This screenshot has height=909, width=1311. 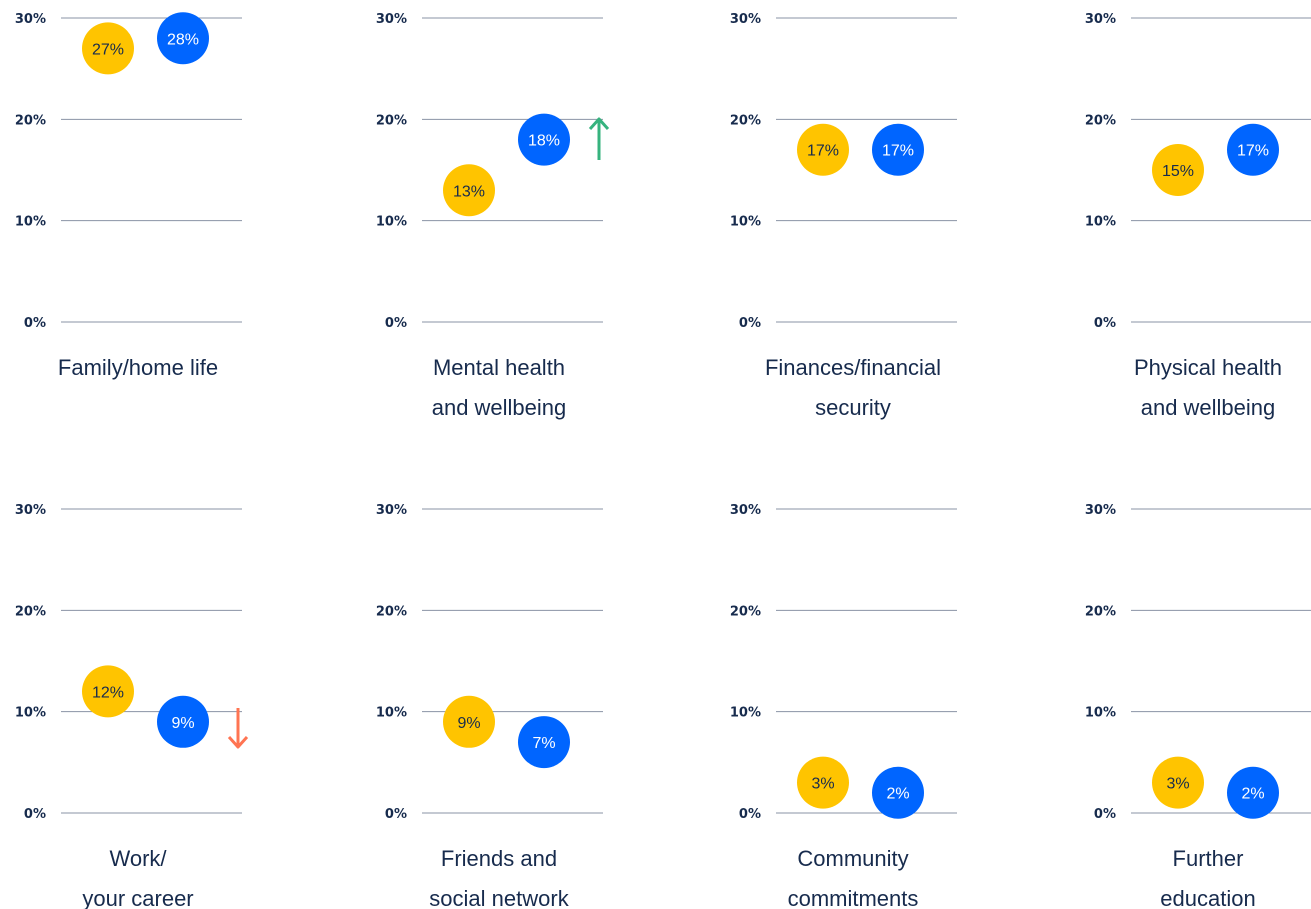 I want to click on category-label: Finances/financial, so click(x=853, y=367).